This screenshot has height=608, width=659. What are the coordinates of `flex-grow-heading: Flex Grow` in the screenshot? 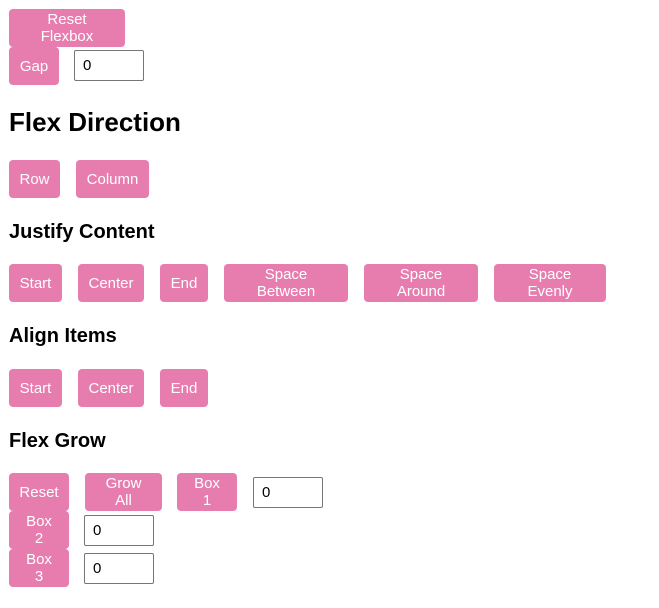 It's located at (57, 441).